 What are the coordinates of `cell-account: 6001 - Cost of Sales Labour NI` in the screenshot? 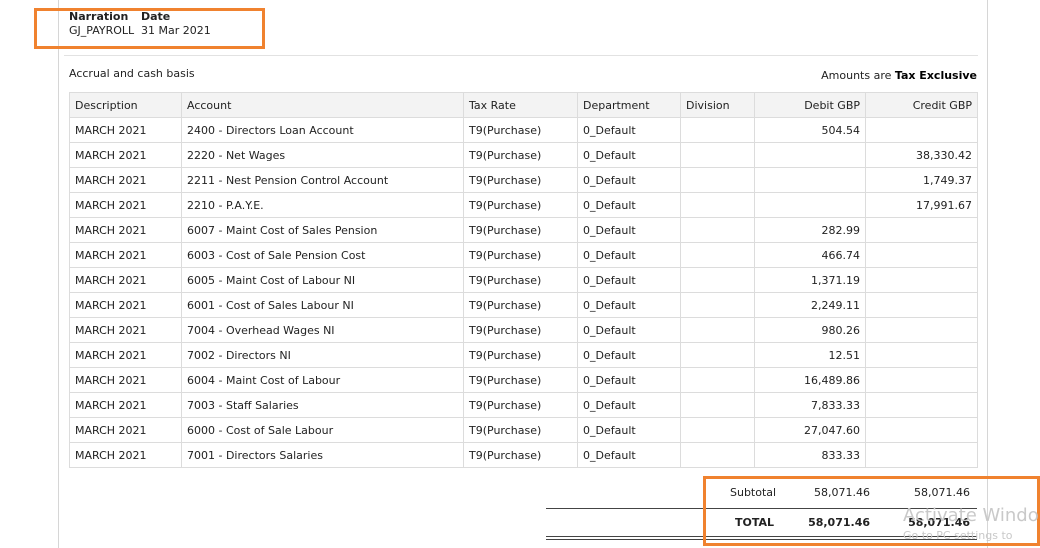 It's located at (322, 305).